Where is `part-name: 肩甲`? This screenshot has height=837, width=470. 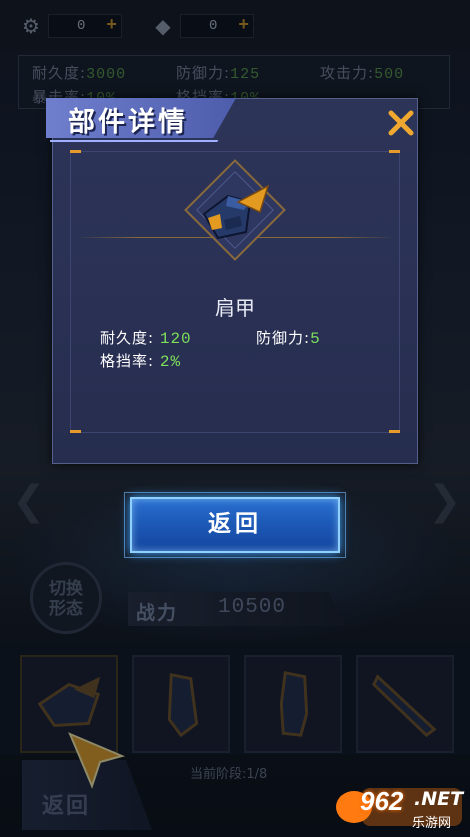
part-name: 肩甲 is located at coordinates (235, 308).